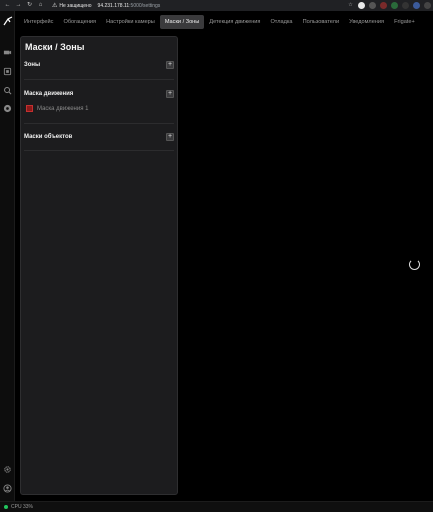 The image size is (433, 512). I want to click on settings-gear-icon, so click(7, 467).